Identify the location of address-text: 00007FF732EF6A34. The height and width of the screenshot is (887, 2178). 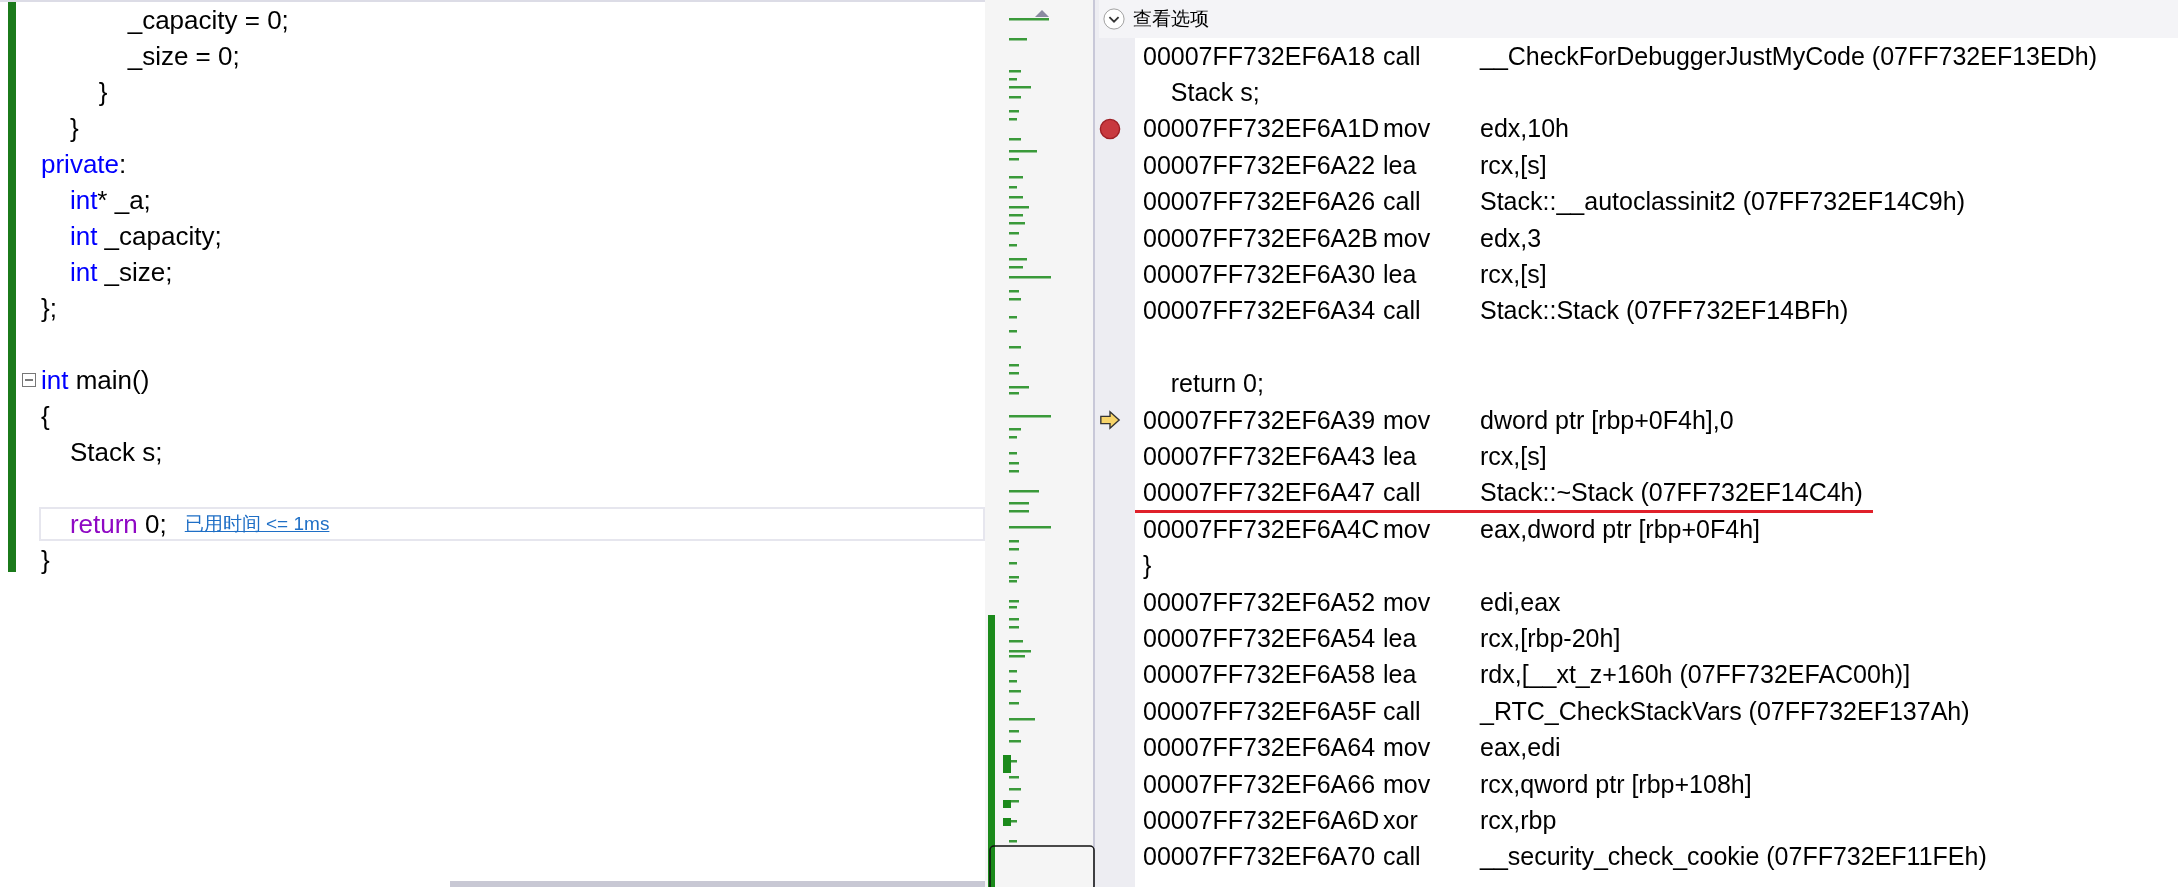
(1260, 311).